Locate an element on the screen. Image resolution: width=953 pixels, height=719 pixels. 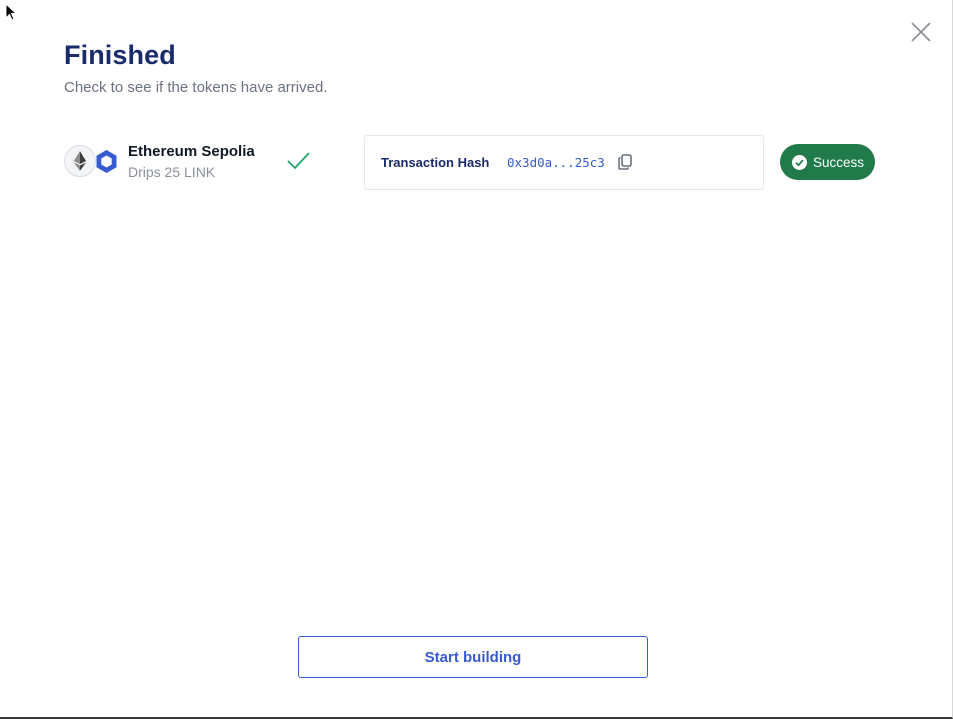
check-circle-icon is located at coordinates (799, 162).